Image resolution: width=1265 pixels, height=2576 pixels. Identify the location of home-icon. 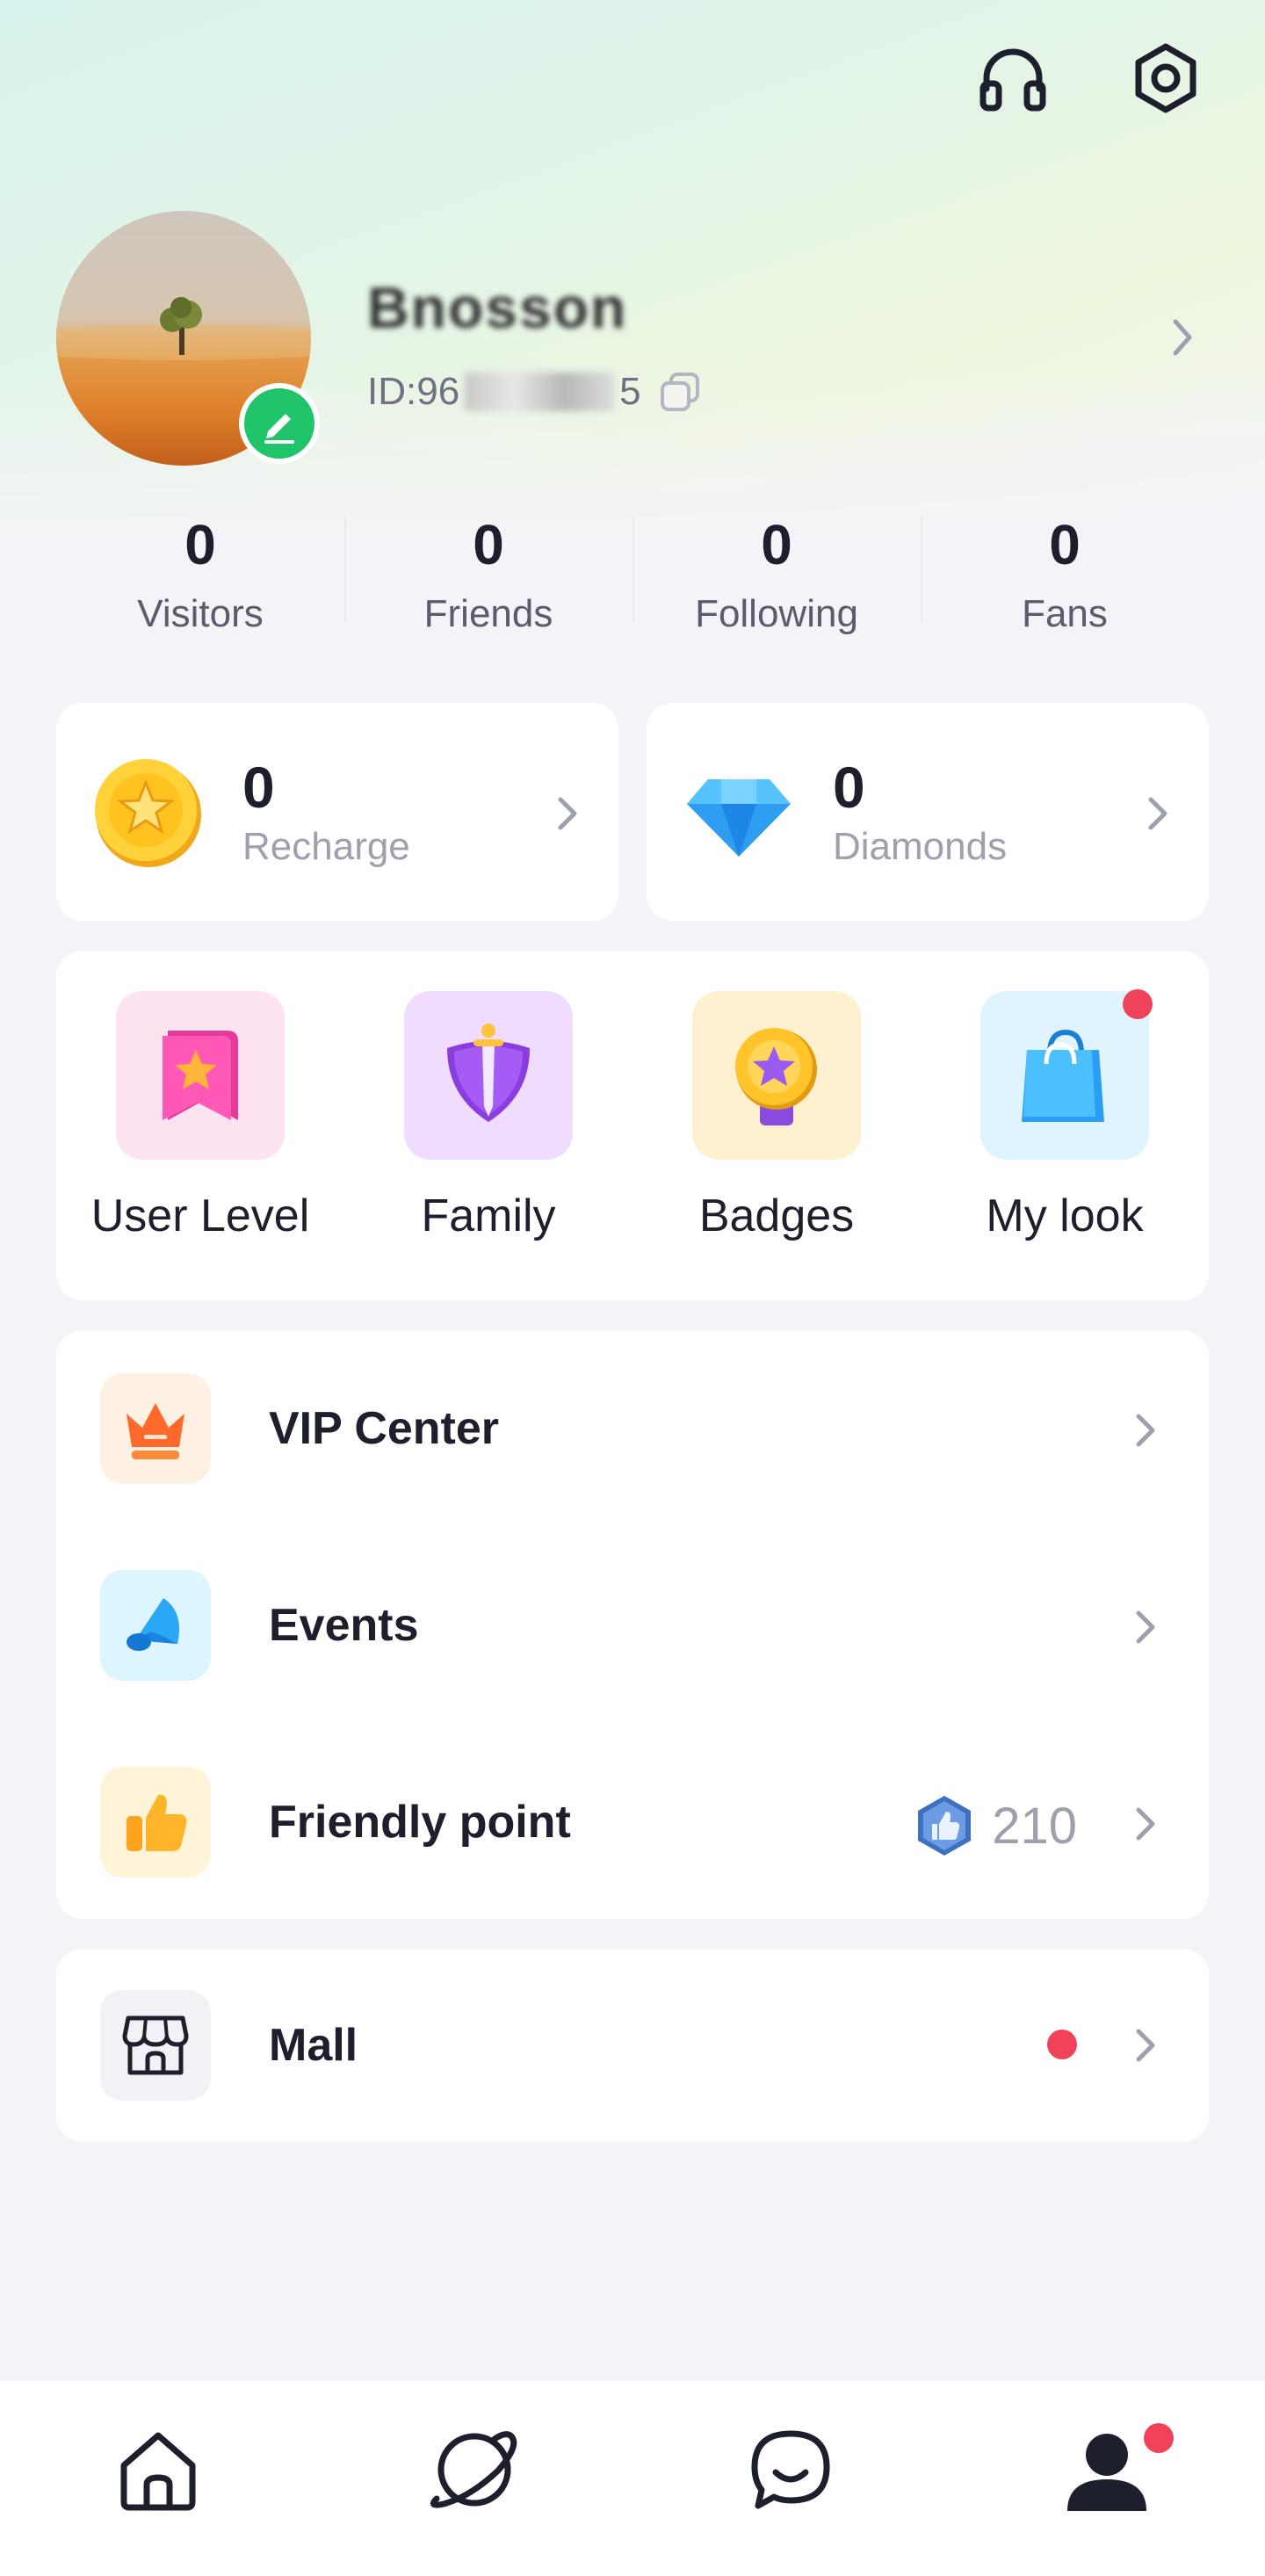
(158, 2471).